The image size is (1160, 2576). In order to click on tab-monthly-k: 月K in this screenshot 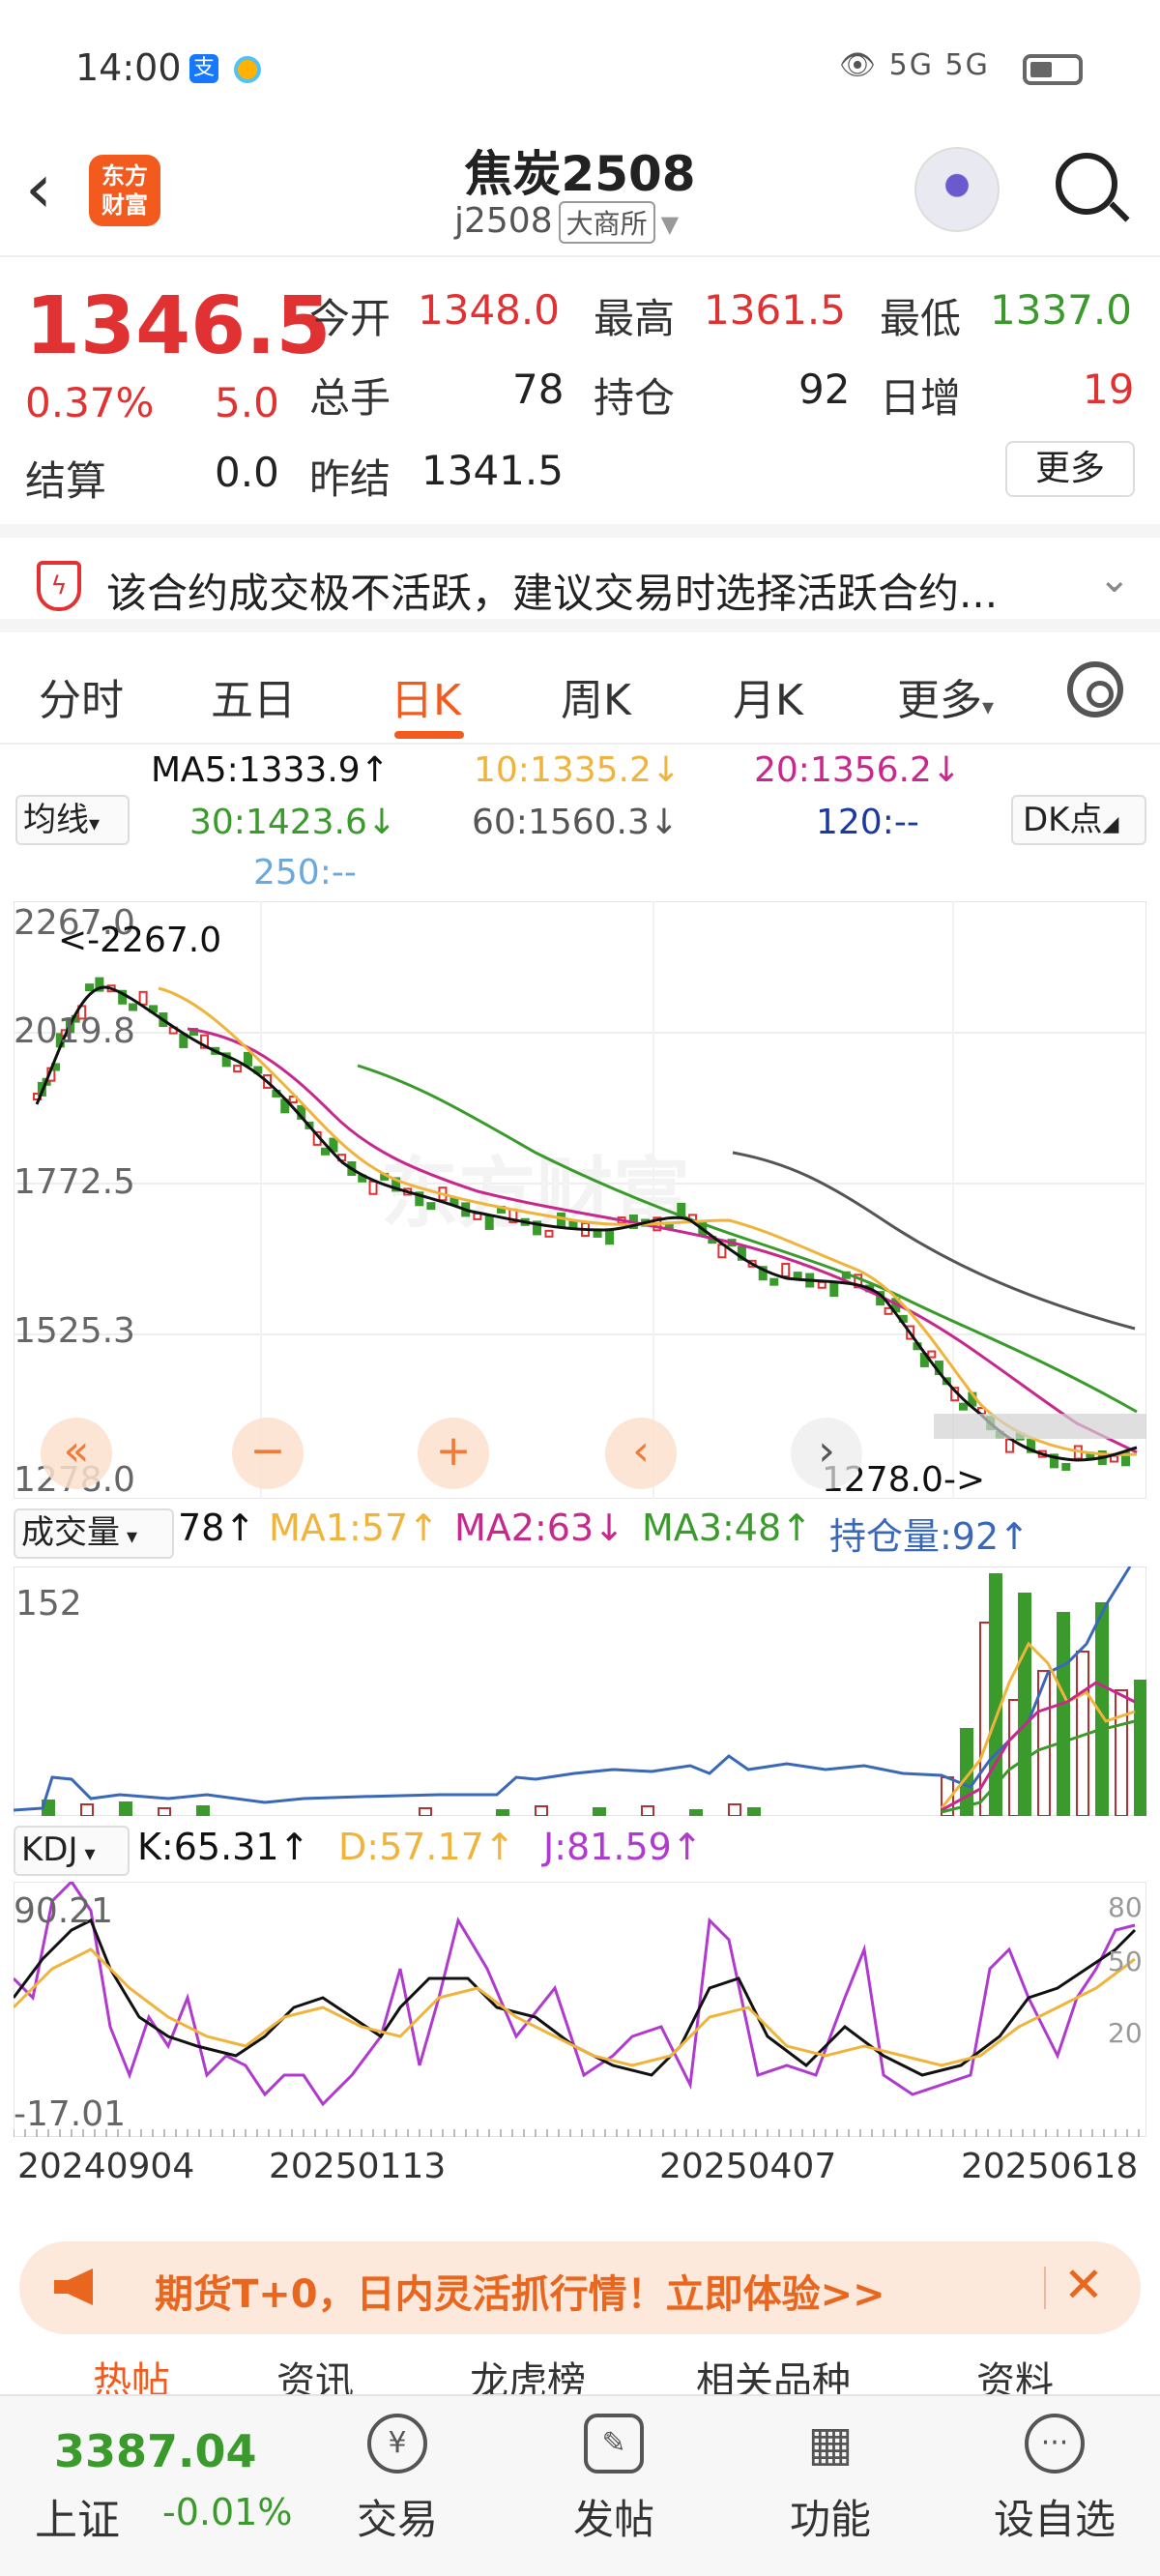, I will do `click(768, 696)`.